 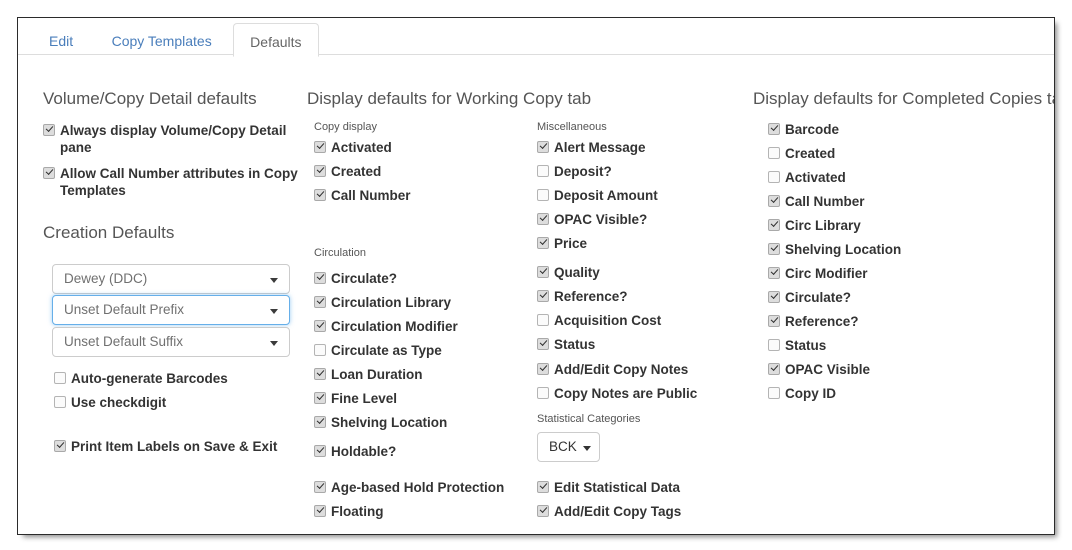 What do you see at coordinates (371, 195) in the screenshot?
I see `checkbox-label: Call Number` at bounding box center [371, 195].